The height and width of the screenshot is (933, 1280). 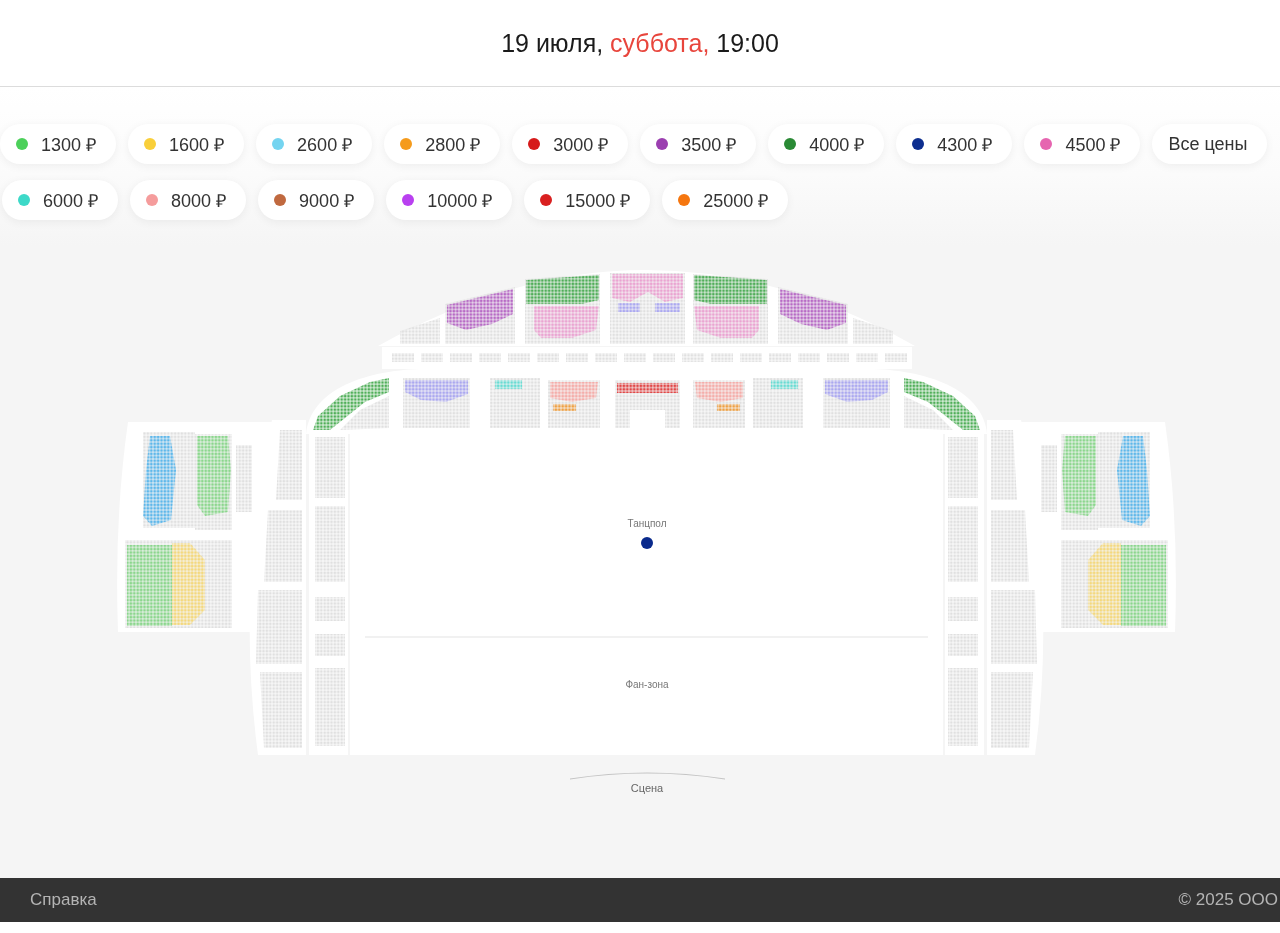 What do you see at coordinates (1082, 144) in the screenshot?
I see `price-filter-chip: 4500 ₽` at bounding box center [1082, 144].